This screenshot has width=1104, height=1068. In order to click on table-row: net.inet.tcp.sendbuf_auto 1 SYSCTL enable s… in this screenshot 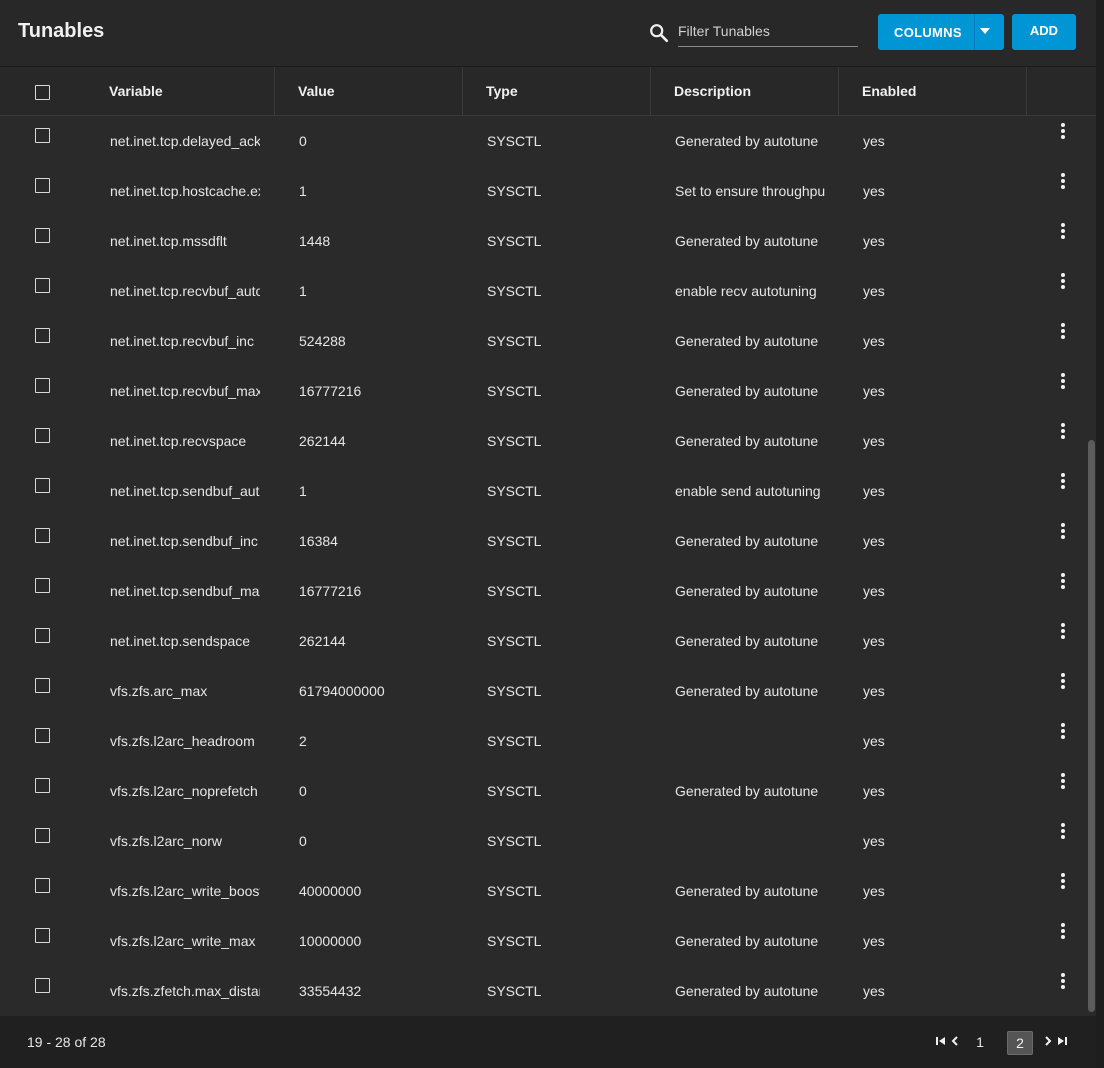, I will do `click(544, 491)`.